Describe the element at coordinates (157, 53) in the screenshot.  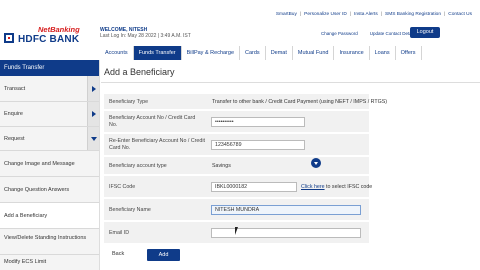
I see `nav-funds-transfer: Funds Transfer` at that location.